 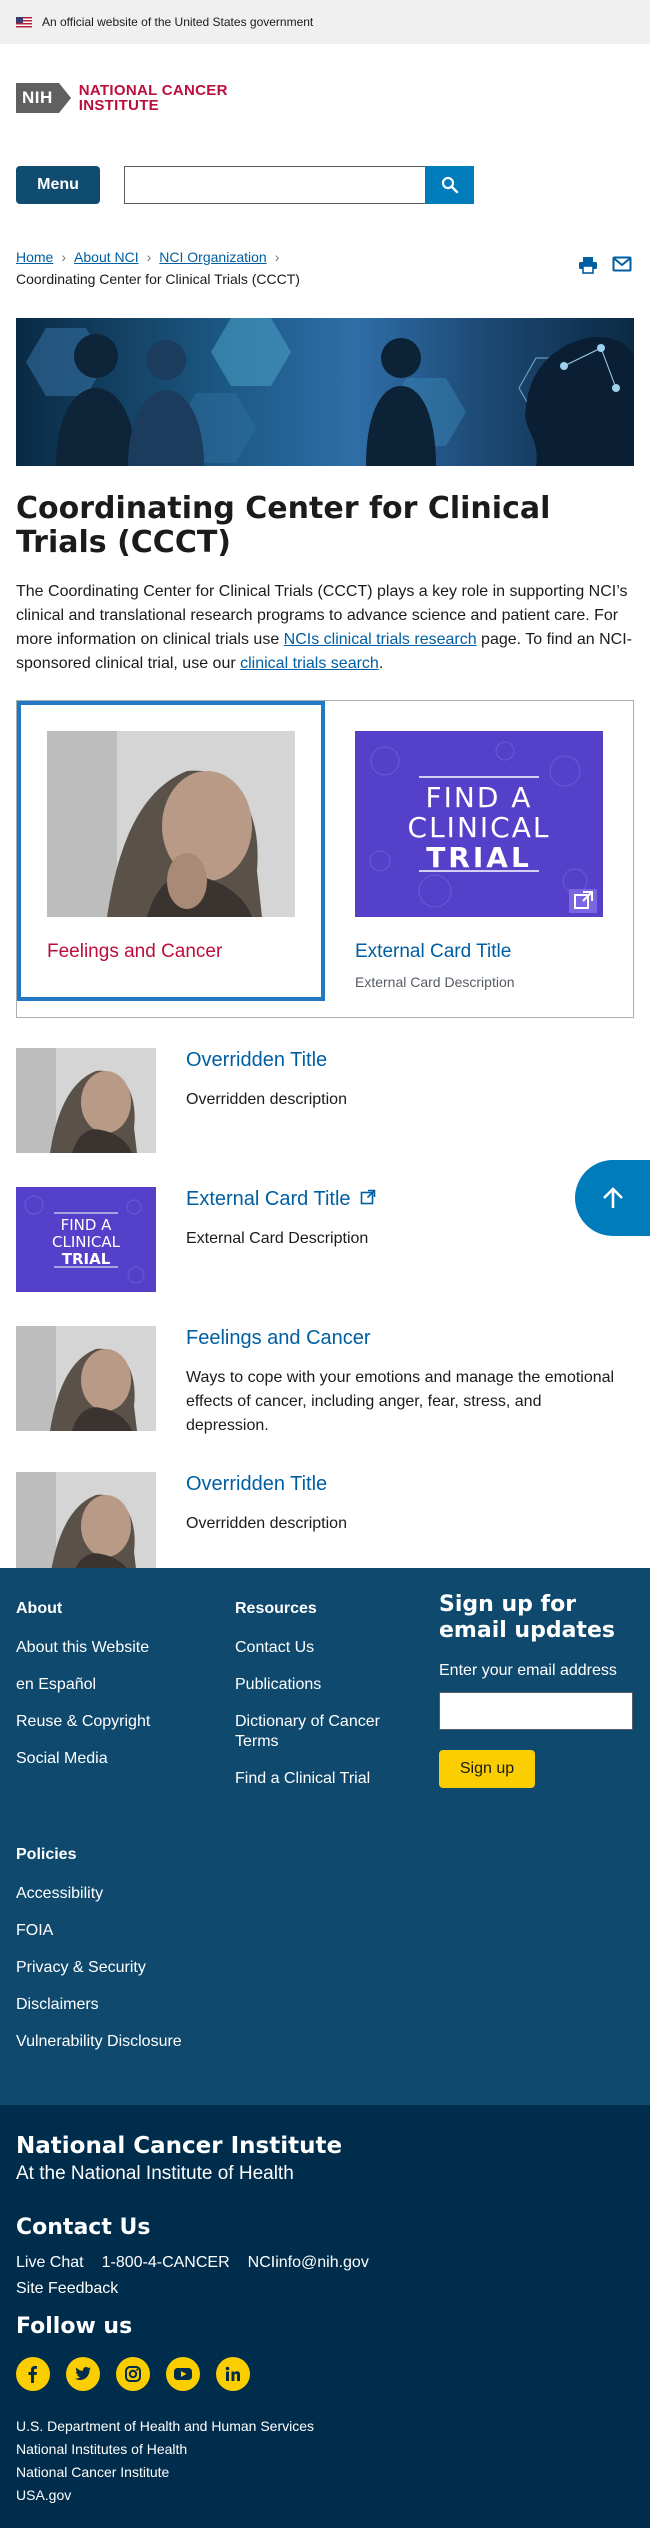 What do you see at coordinates (83, 1722) in the screenshot?
I see `footer-link: Reuse & Copyright` at bounding box center [83, 1722].